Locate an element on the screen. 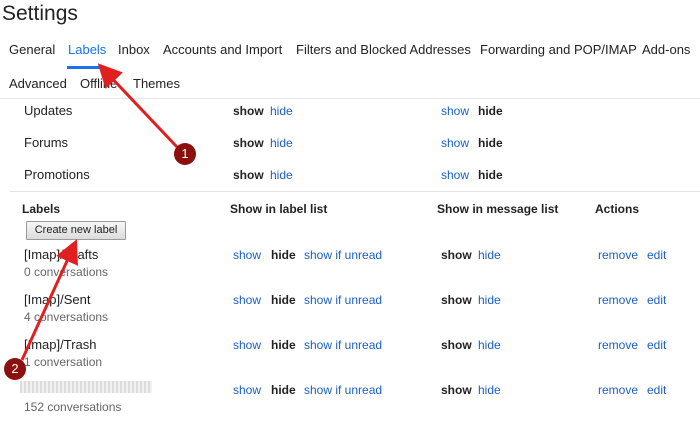 The height and width of the screenshot is (421, 700). annotation-marker-2: 2 is located at coordinates (15, 369).